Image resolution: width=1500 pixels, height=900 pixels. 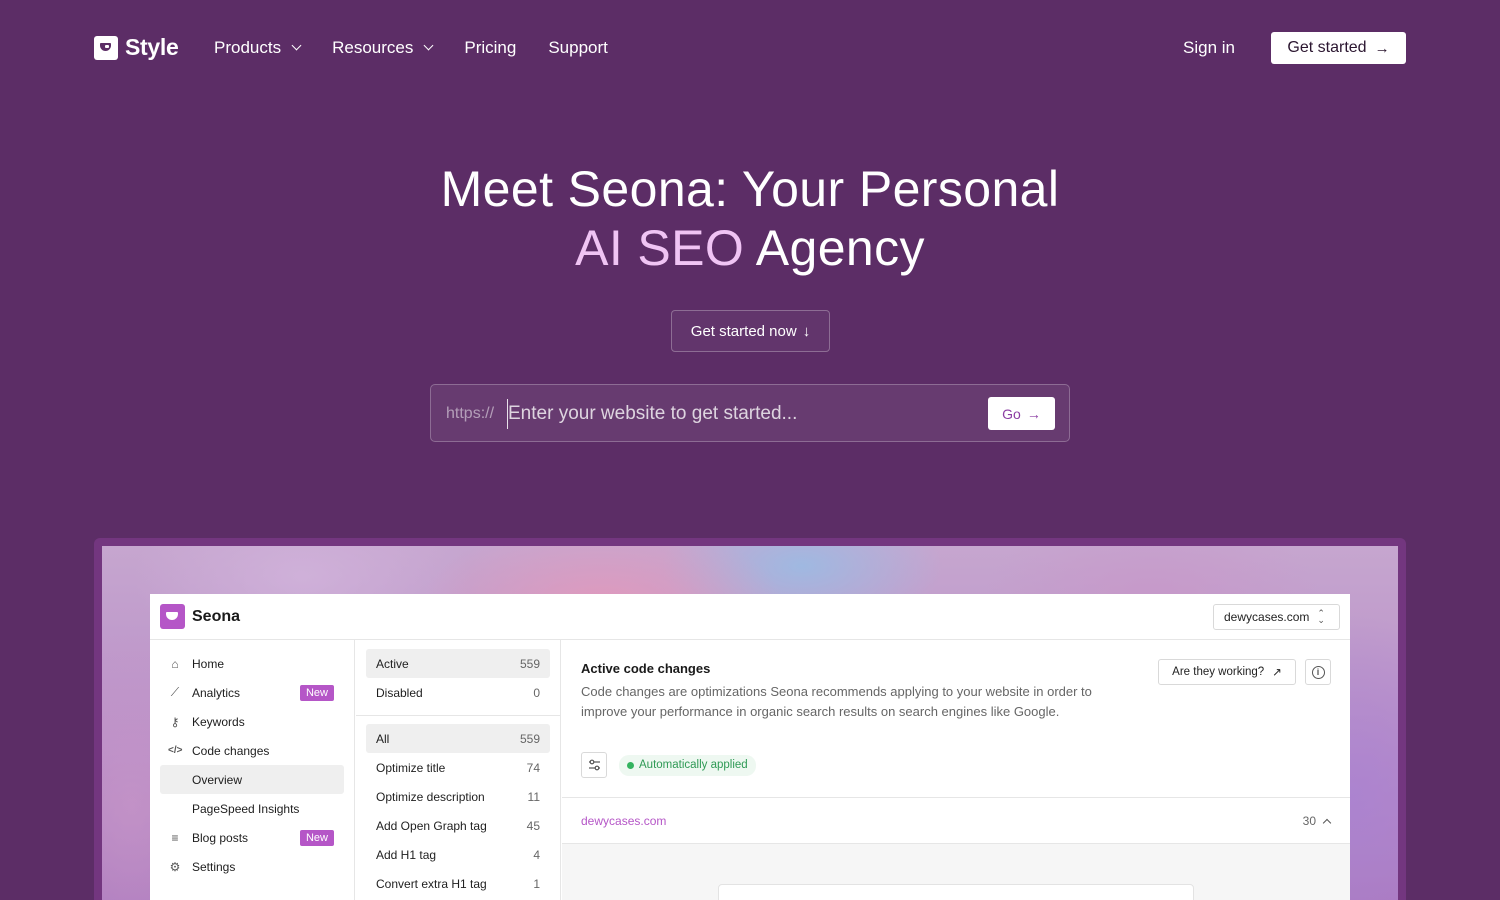 I want to click on code-change-list-area, so click(x=956, y=872).